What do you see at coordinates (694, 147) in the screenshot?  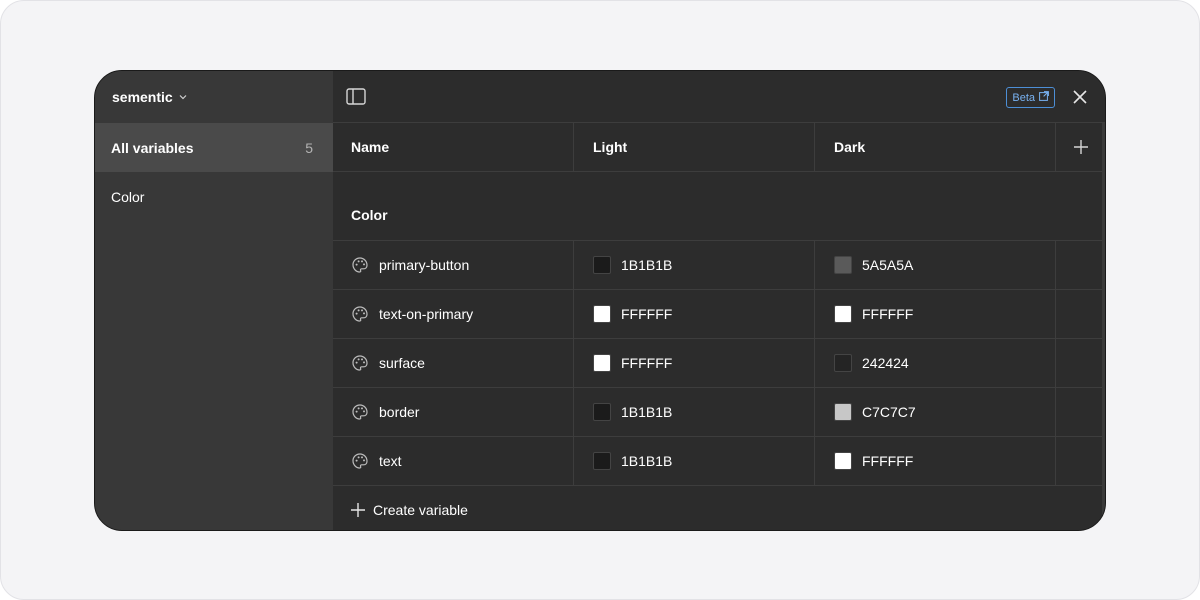 I see `column-header-light: Light` at bounding box center [694, 147].